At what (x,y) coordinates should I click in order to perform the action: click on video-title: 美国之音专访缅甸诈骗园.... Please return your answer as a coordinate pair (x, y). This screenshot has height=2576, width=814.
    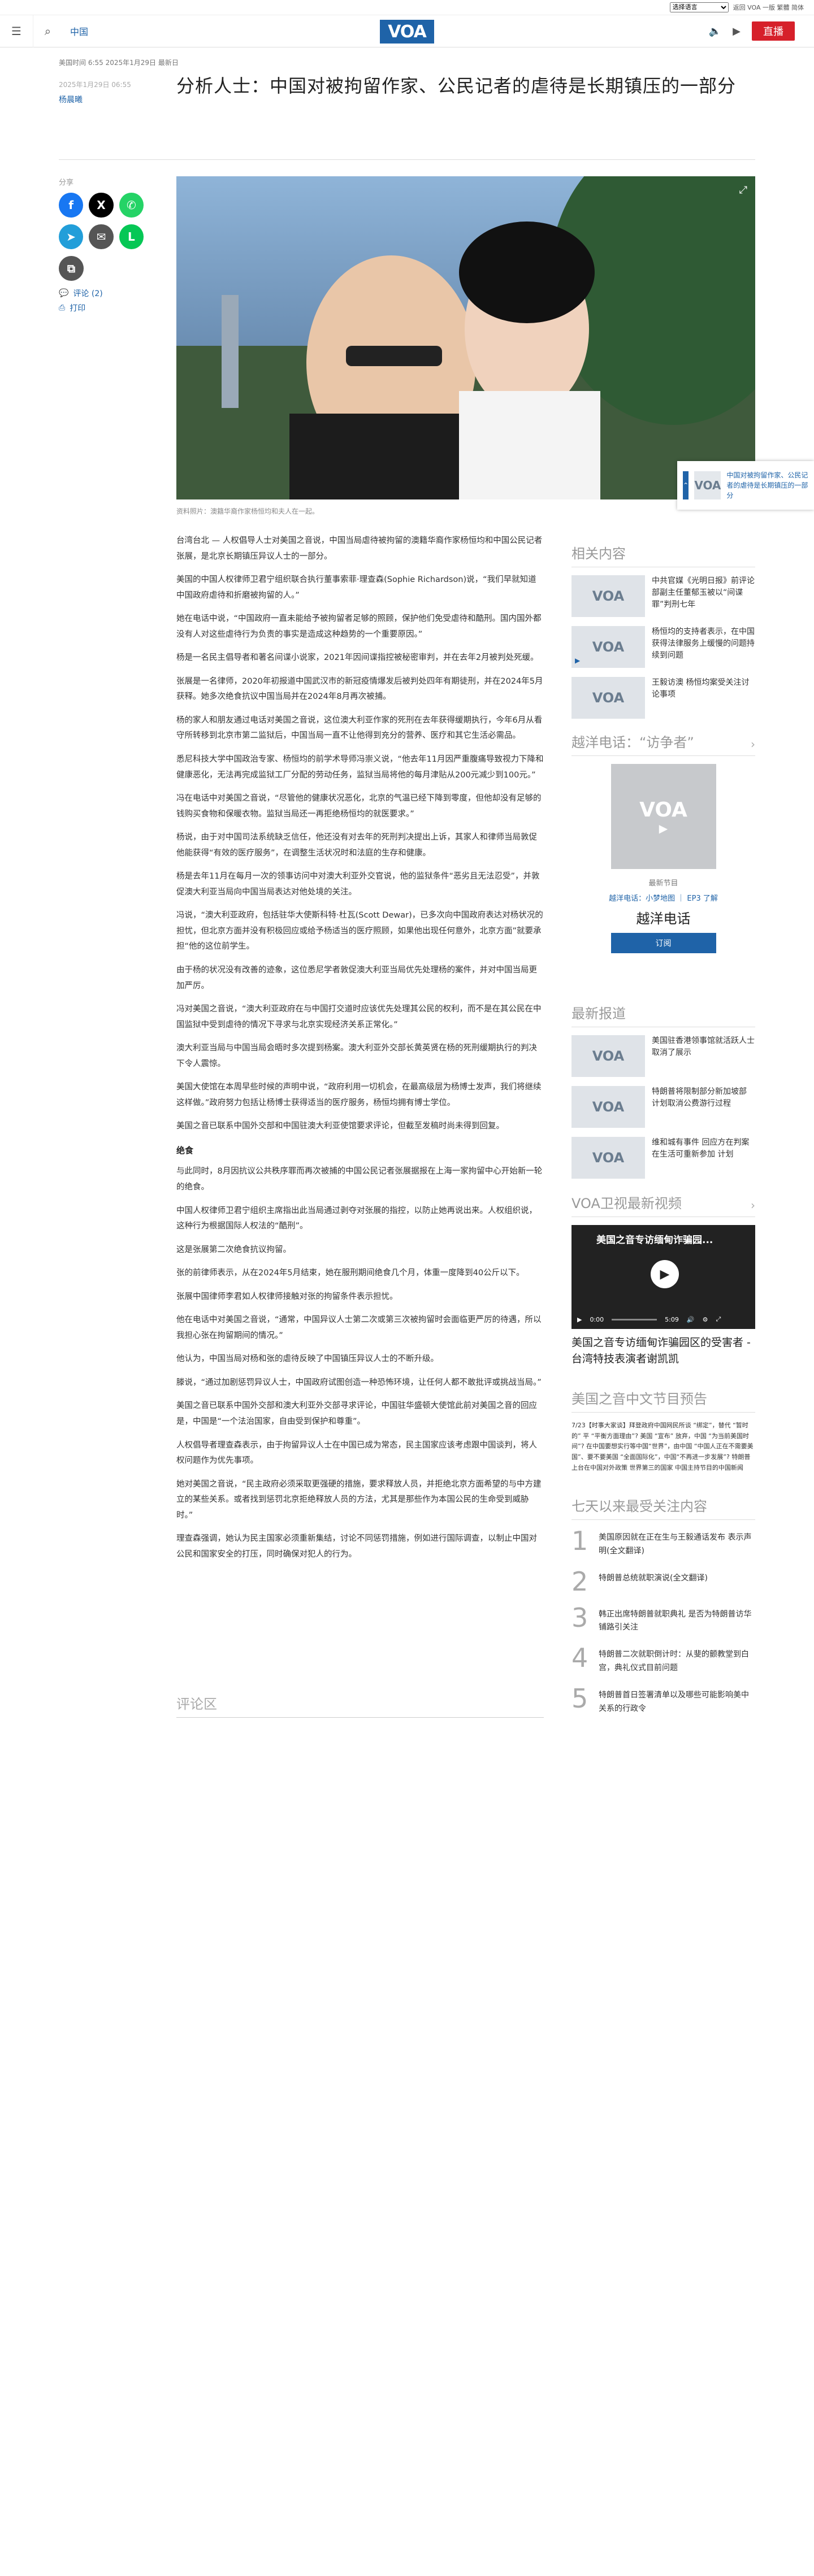
    Looking at the image, I should click on (654, 1240).